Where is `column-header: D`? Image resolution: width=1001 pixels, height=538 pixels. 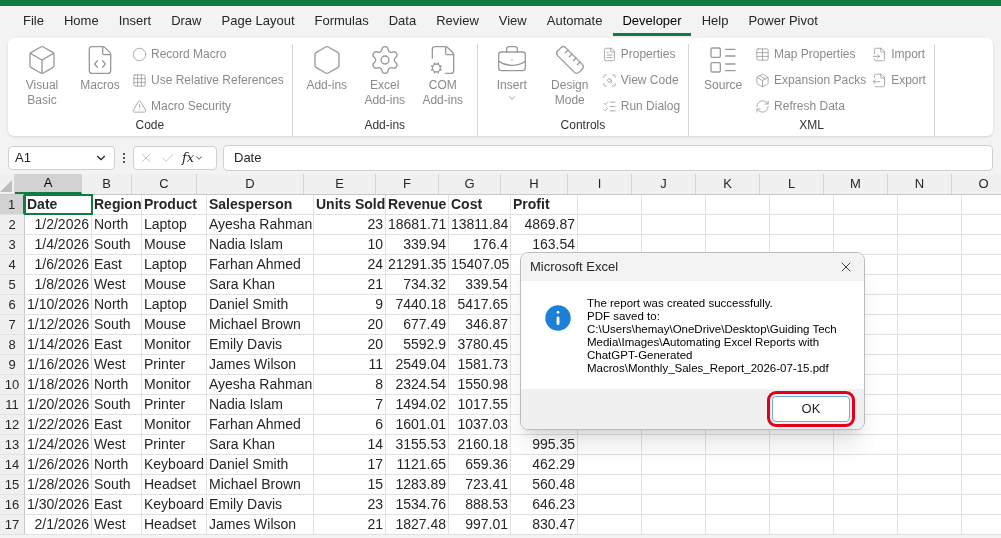 column-header: D is located at coordinates (250, 184).